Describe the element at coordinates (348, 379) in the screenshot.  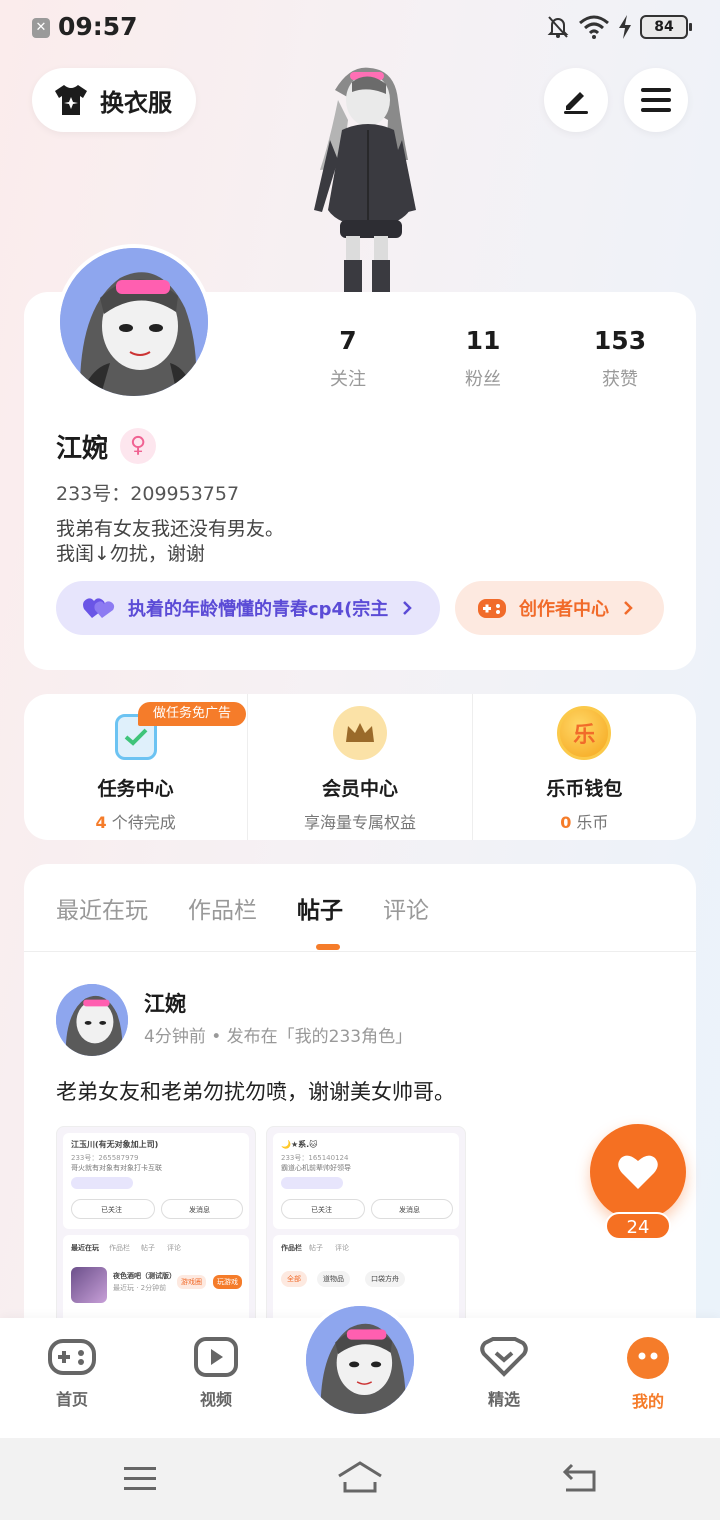
I see `following-label: 关注` at that location.